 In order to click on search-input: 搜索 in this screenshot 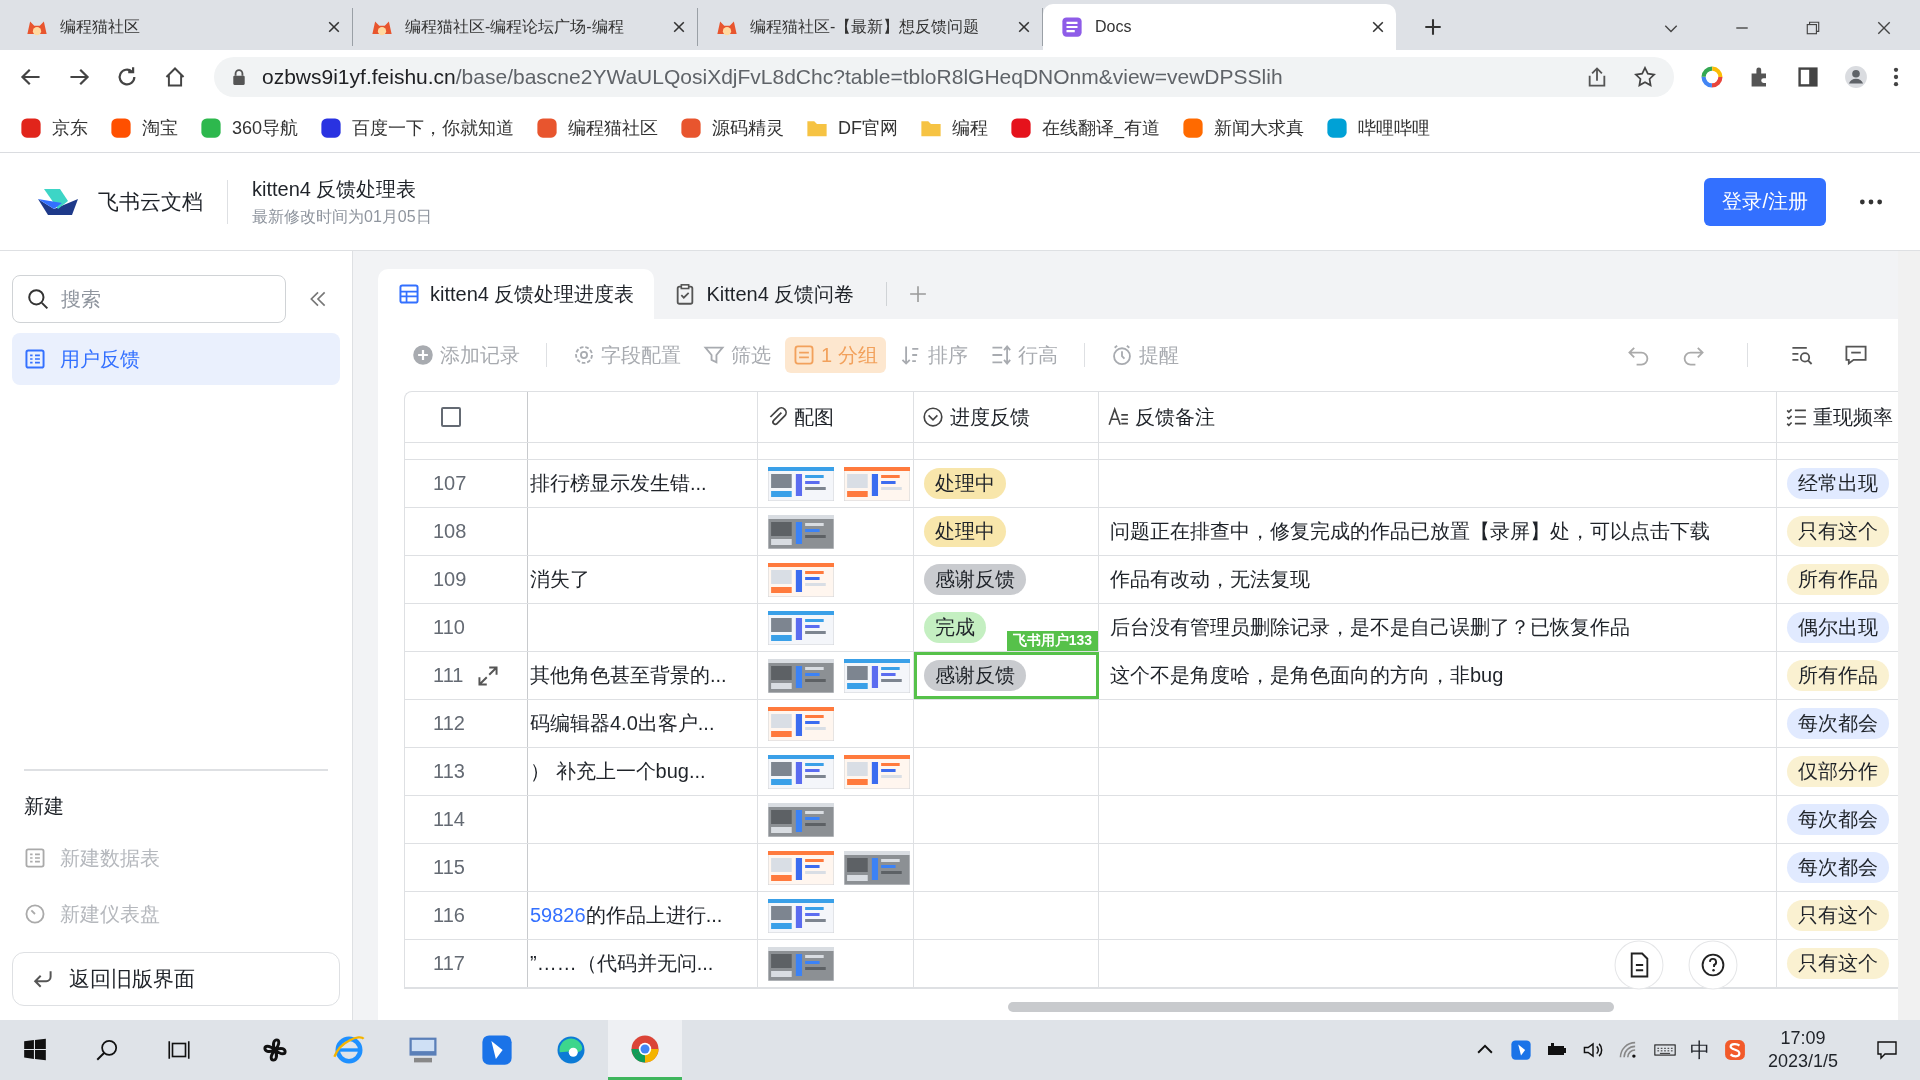, I will do `click(161, 299)`.